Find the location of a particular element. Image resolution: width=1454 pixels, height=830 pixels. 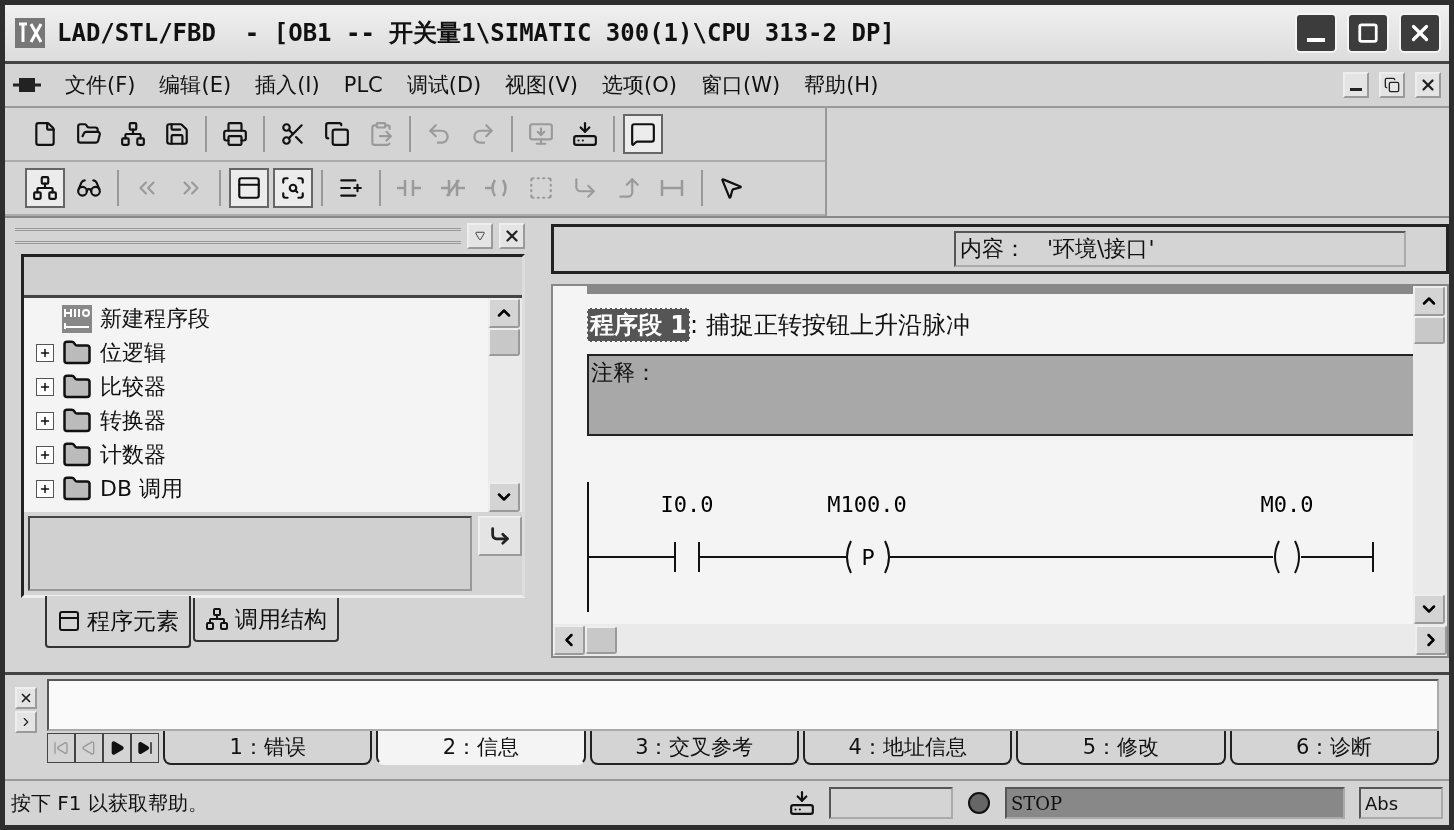

menu-item: 视图(V) is located at coordinates (542, 85).